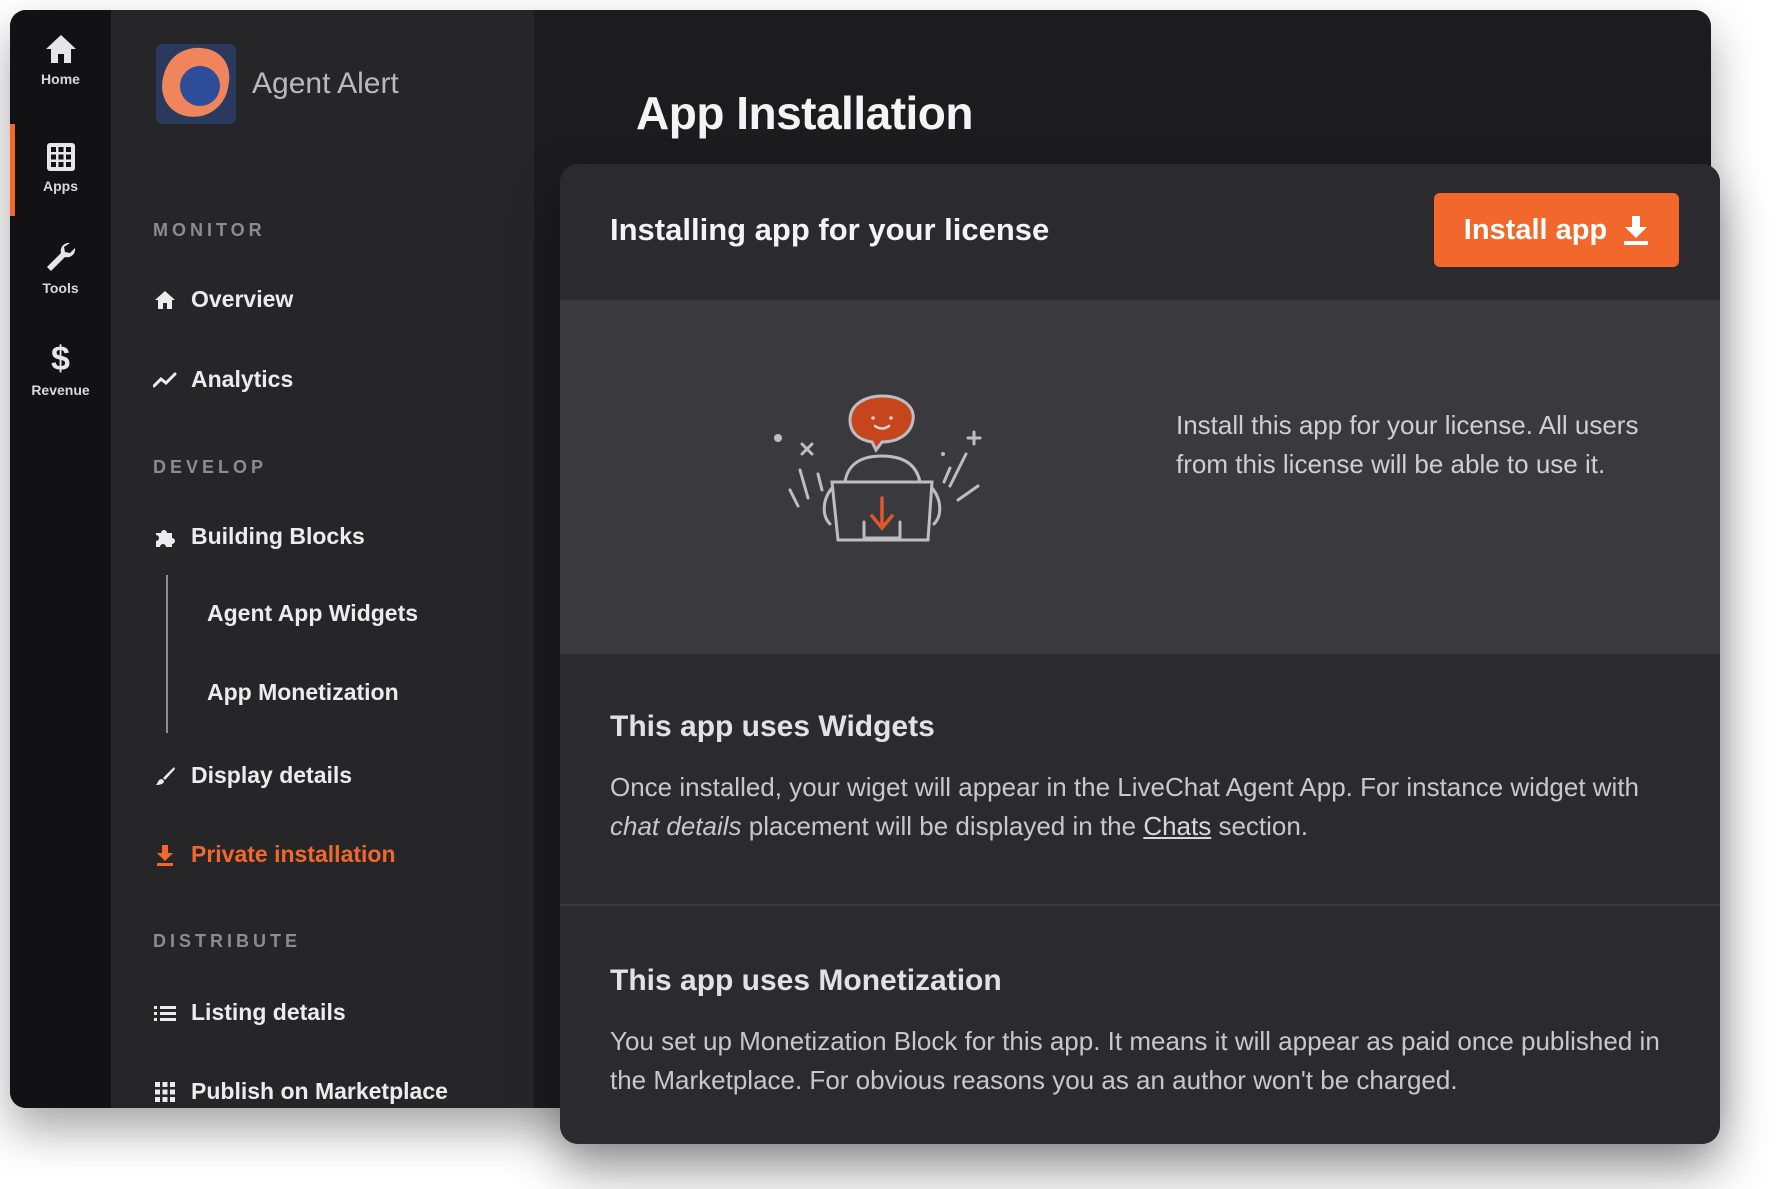 The image size is (1790, 1189). Describe the element at coordinates (942, 826) in the screenshot. I see `widgets-text-part2: placement will be displayed in the` at that location.